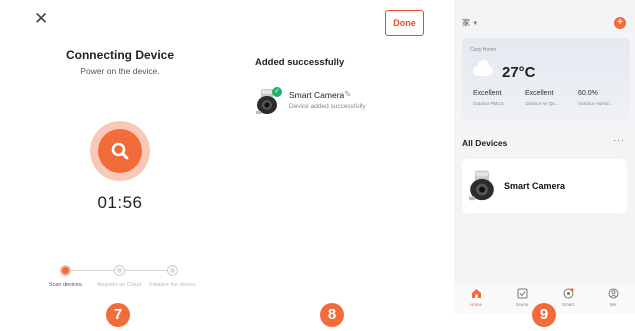 This screenshot has width=635, height=331. What do you see at coordinates (483, 50) in the screenshot?
I see `weather-location: Cozy Home` at bounding box center [483, 50].